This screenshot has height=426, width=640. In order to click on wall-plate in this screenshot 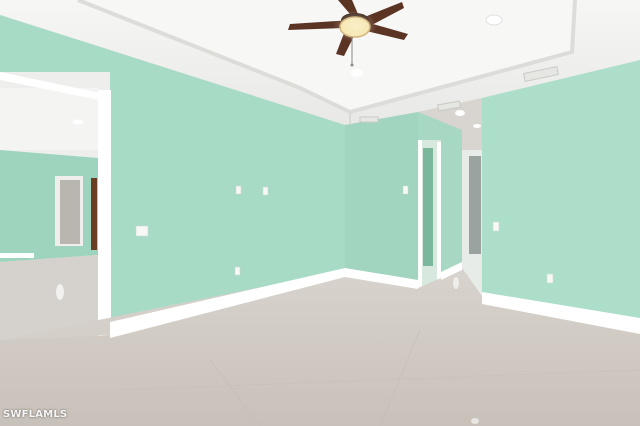, I will do `click(142, 231)`.